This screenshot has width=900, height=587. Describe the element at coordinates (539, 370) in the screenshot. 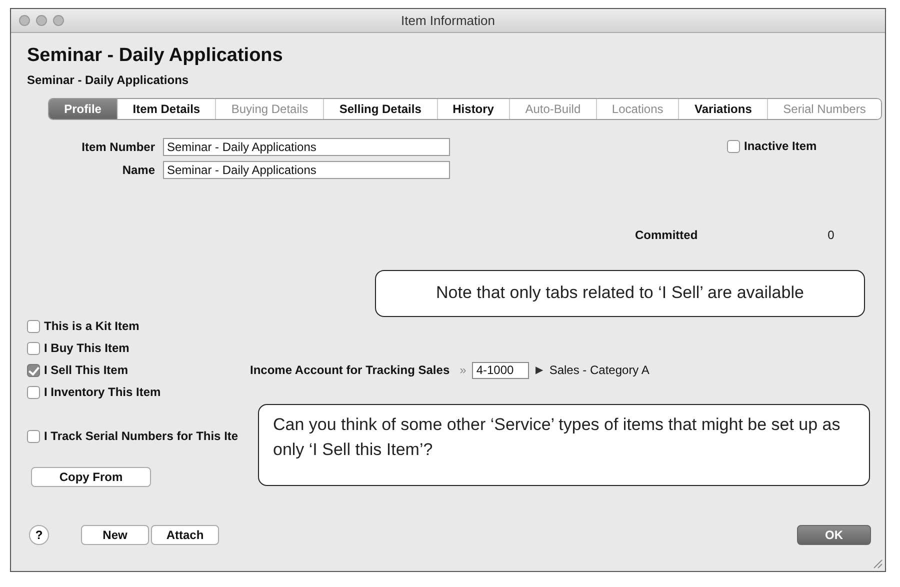

I see `link-arrow: ▶` at that location.